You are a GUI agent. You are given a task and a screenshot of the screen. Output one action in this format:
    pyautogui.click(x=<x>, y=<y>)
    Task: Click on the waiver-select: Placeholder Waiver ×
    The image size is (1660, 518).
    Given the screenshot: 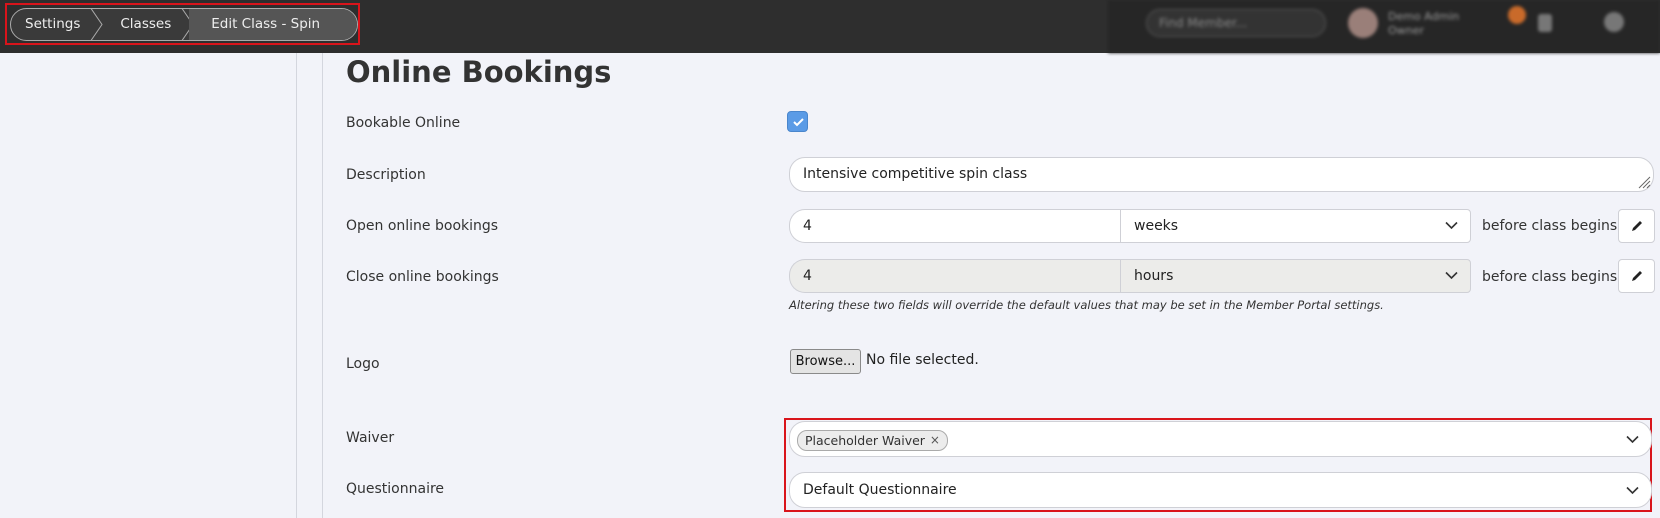 What is the action you would take?
    pyautogui.click(x=1220, y=439)
    